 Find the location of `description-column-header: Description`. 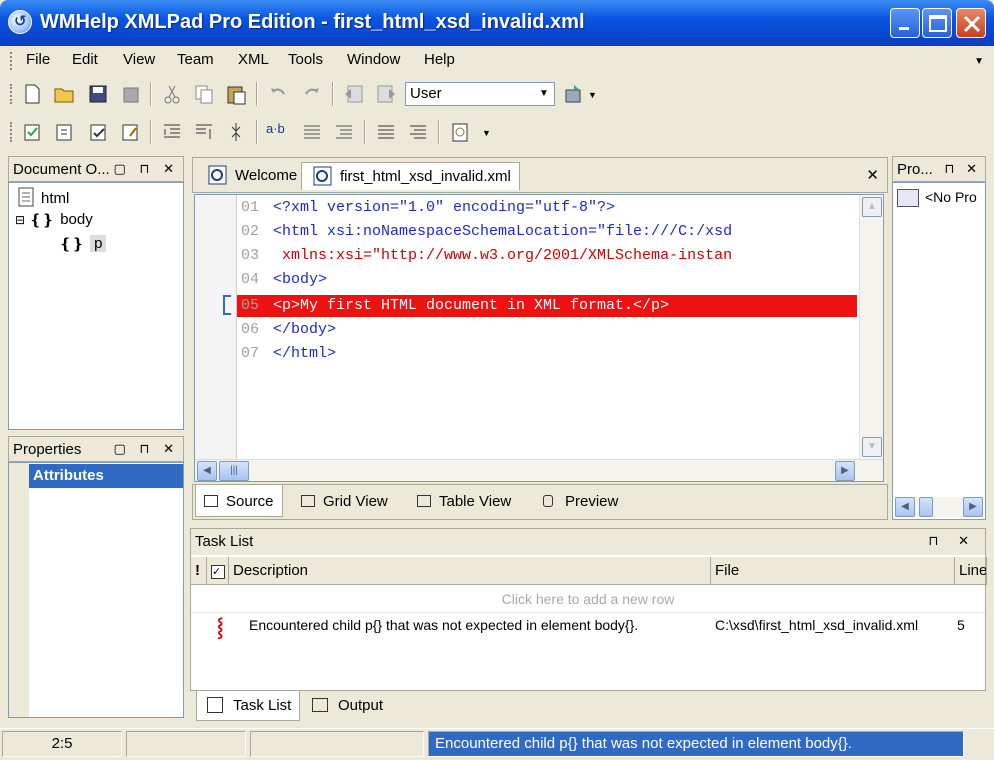

description-column-header: Description is located at coordinates (470, 571).